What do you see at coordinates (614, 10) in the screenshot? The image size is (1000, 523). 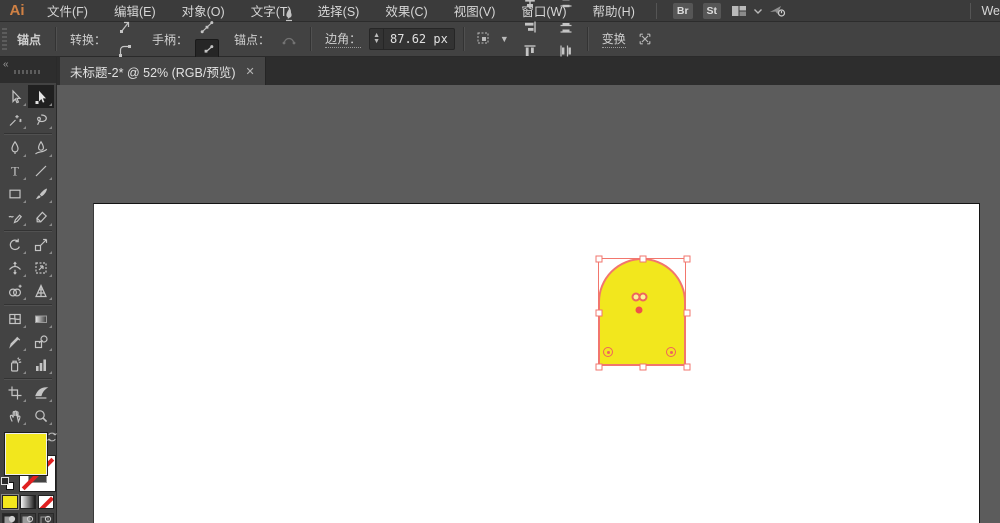 I see `menu-item-8: 帮助(H)` at bounding box center [614, 10].